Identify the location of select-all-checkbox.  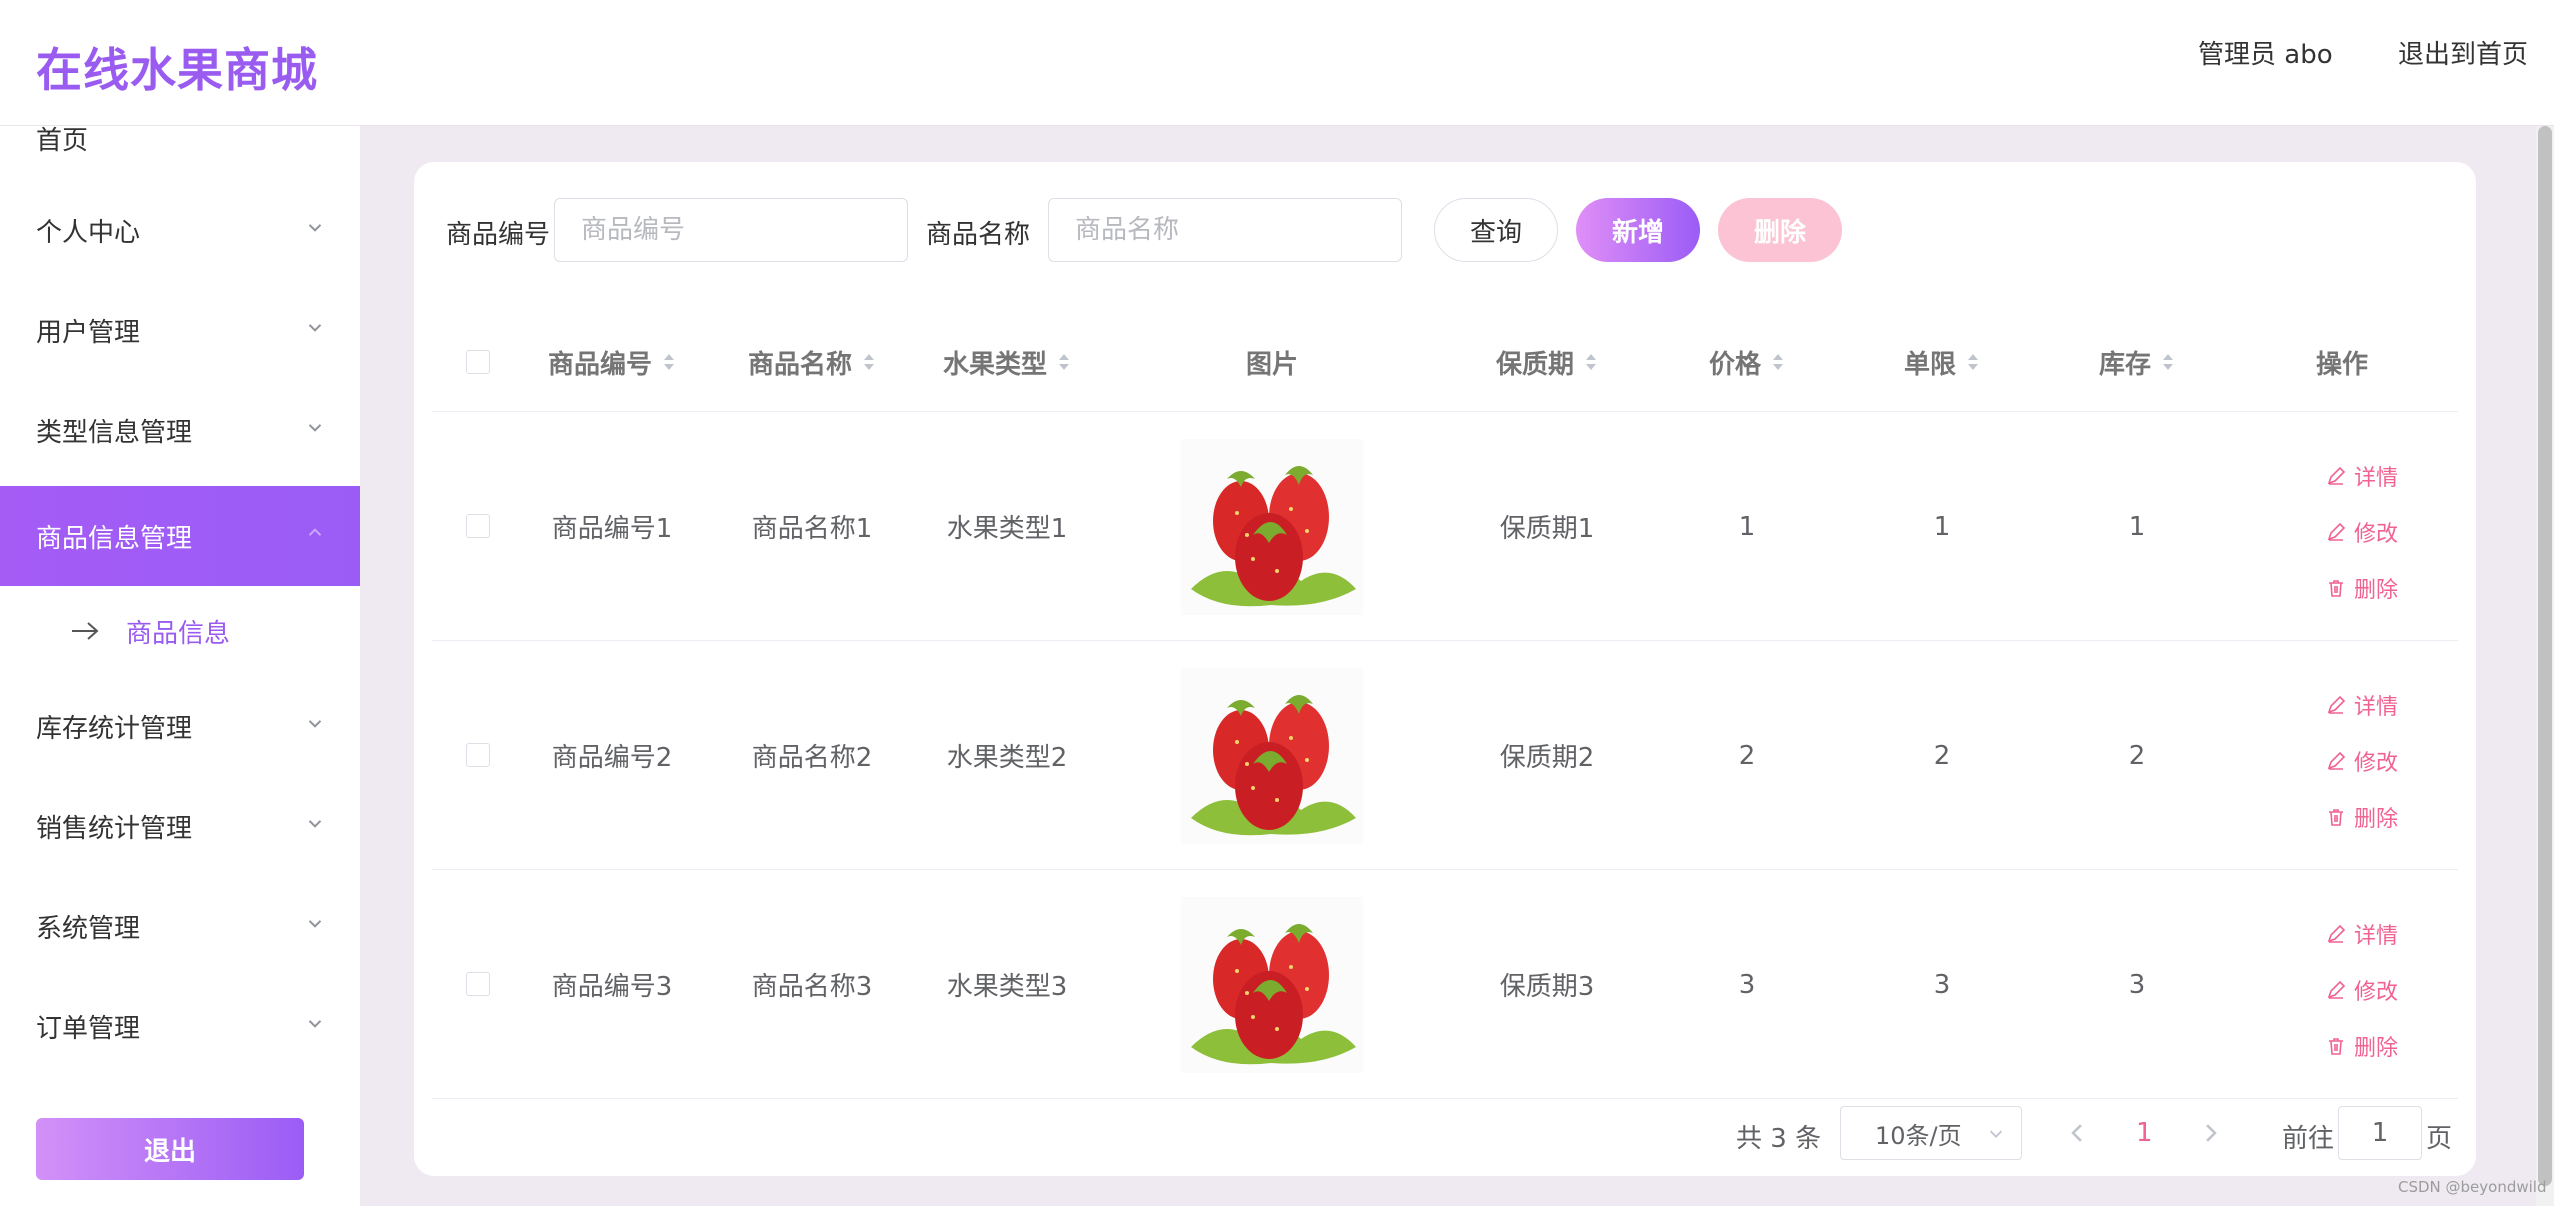
(478, 362).